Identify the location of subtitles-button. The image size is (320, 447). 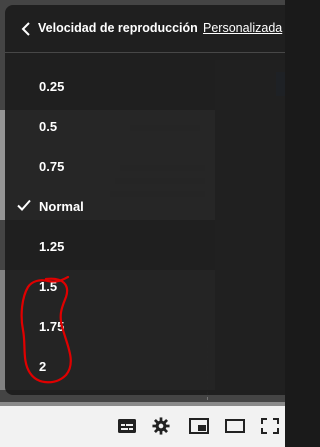
(127, 426).